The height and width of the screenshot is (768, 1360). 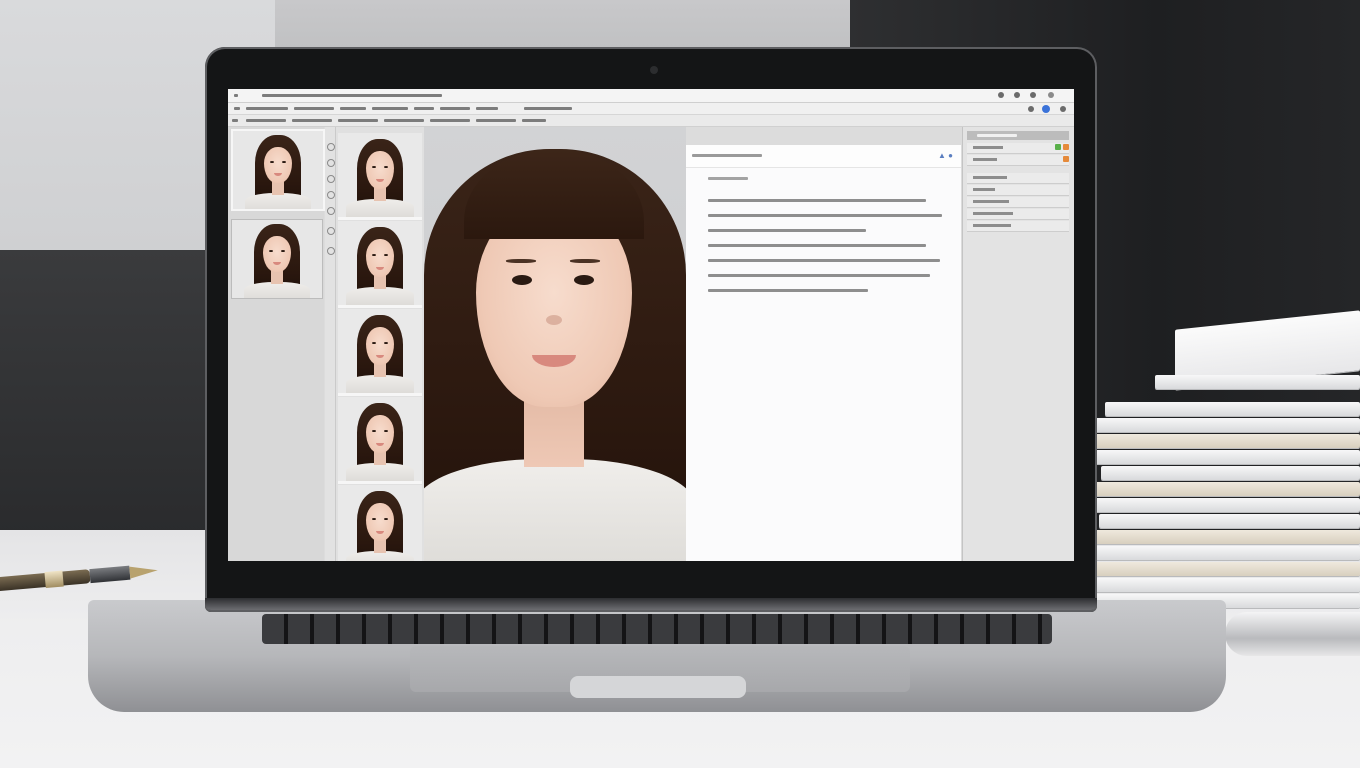 What do you see at coordinates (942, 155) in the screenshot?
I see `share-icon: ▲` at bounding box center [942, 155].